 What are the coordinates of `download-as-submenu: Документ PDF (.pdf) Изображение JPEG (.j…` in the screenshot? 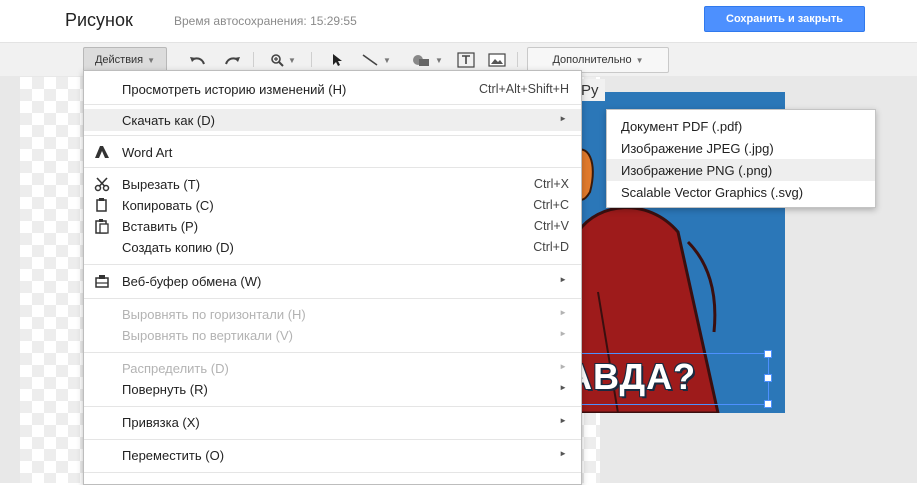 It's located at (741, 158).